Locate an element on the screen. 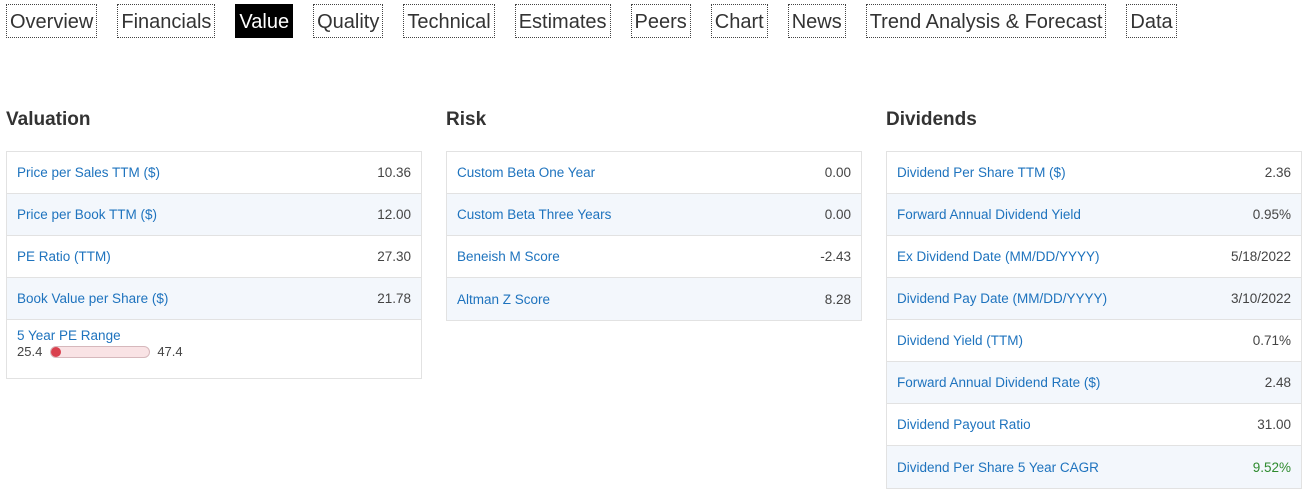  table-row: Book Value per Share ($) 21.78 is located at coordinates (214, 299).